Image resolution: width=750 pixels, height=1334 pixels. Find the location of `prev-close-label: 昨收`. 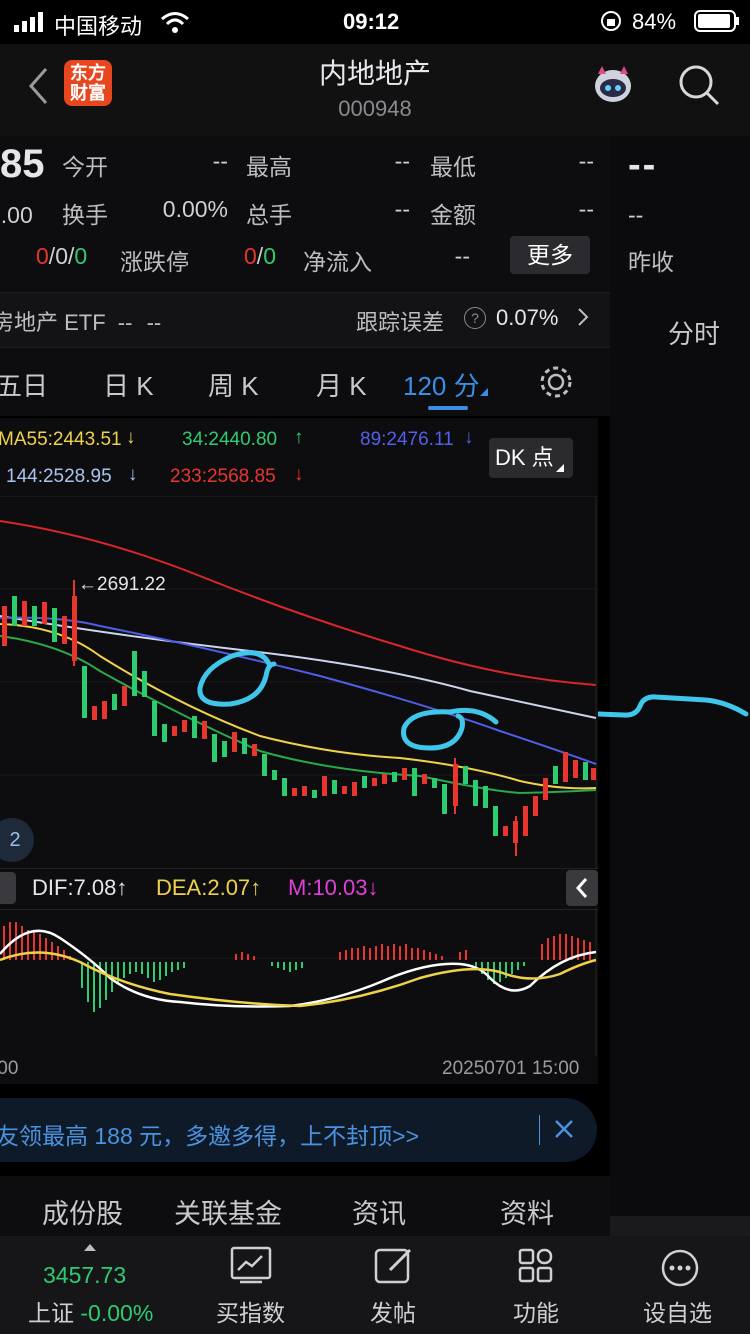

prev-close-label: 昨收 is located at coordinates (651, 262).